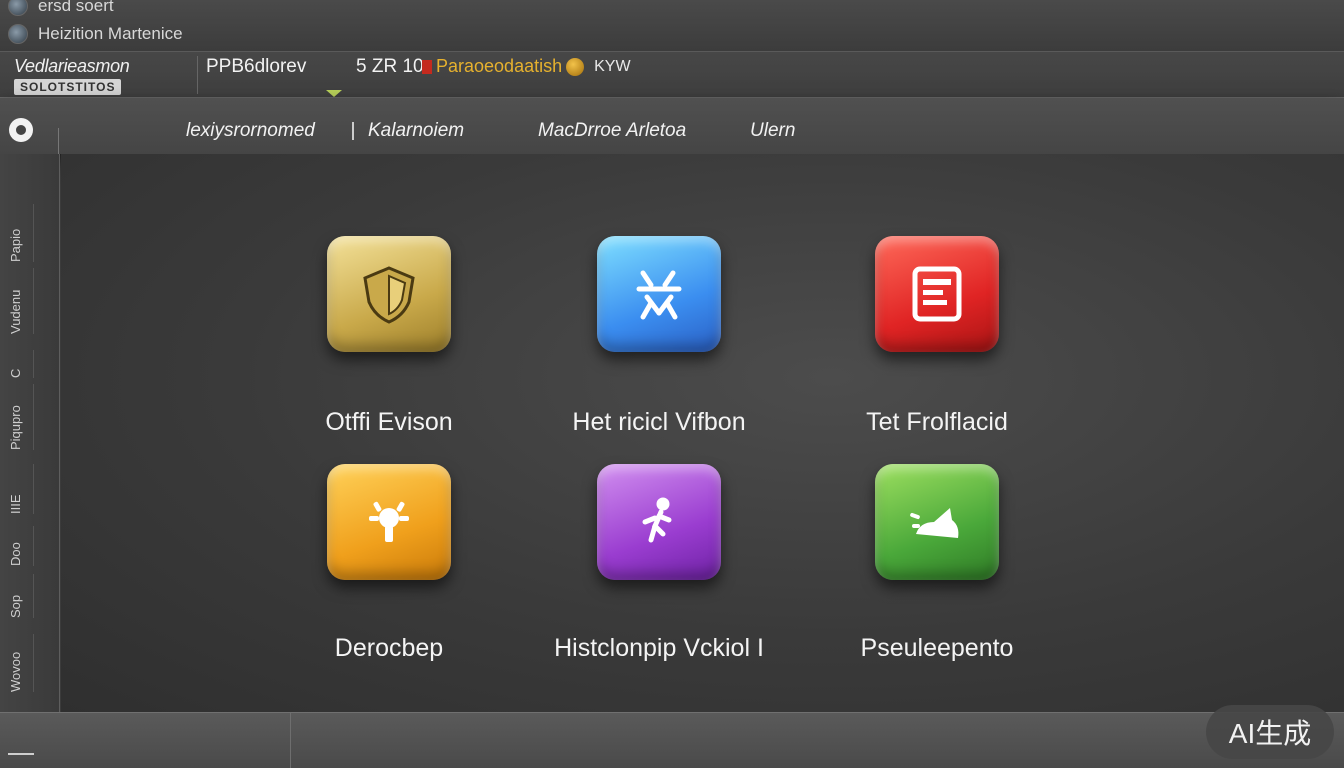  I want to click on rail-item: Papio, so click(21, 233).